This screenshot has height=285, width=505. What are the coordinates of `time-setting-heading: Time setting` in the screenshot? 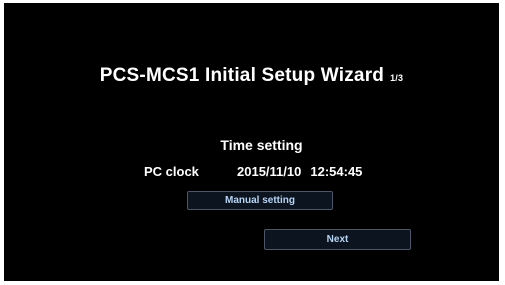 It's located at (261, 145).